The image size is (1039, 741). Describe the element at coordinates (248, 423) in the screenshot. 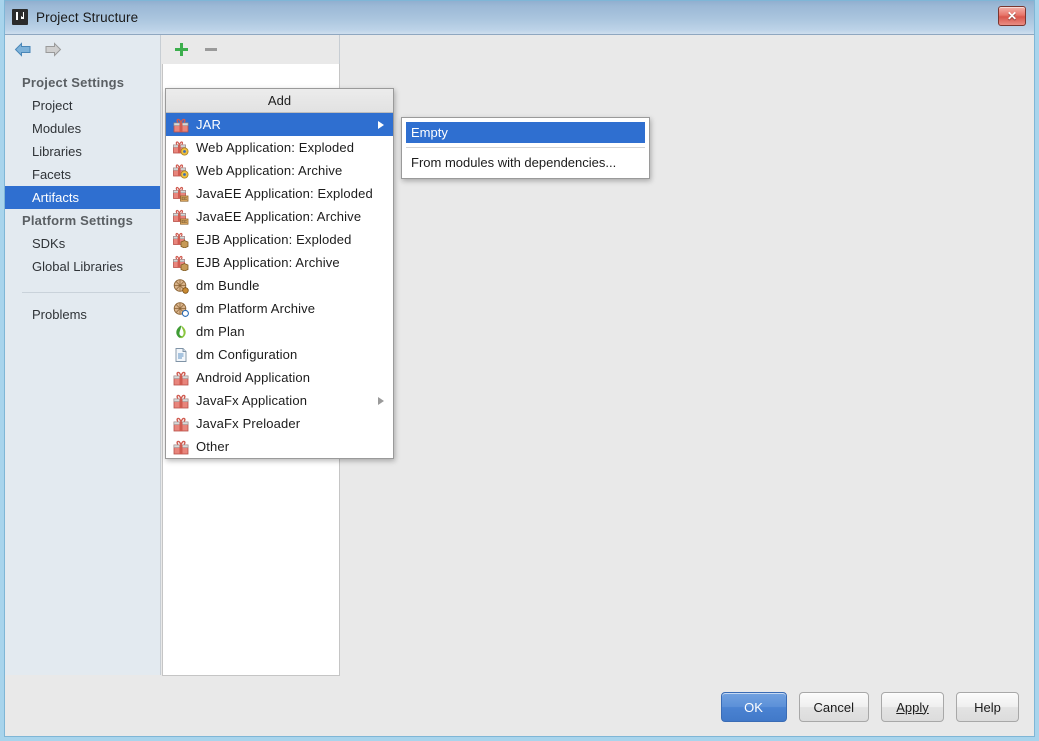

I see `menu-item-label: JavaFx Preloader` at that location.